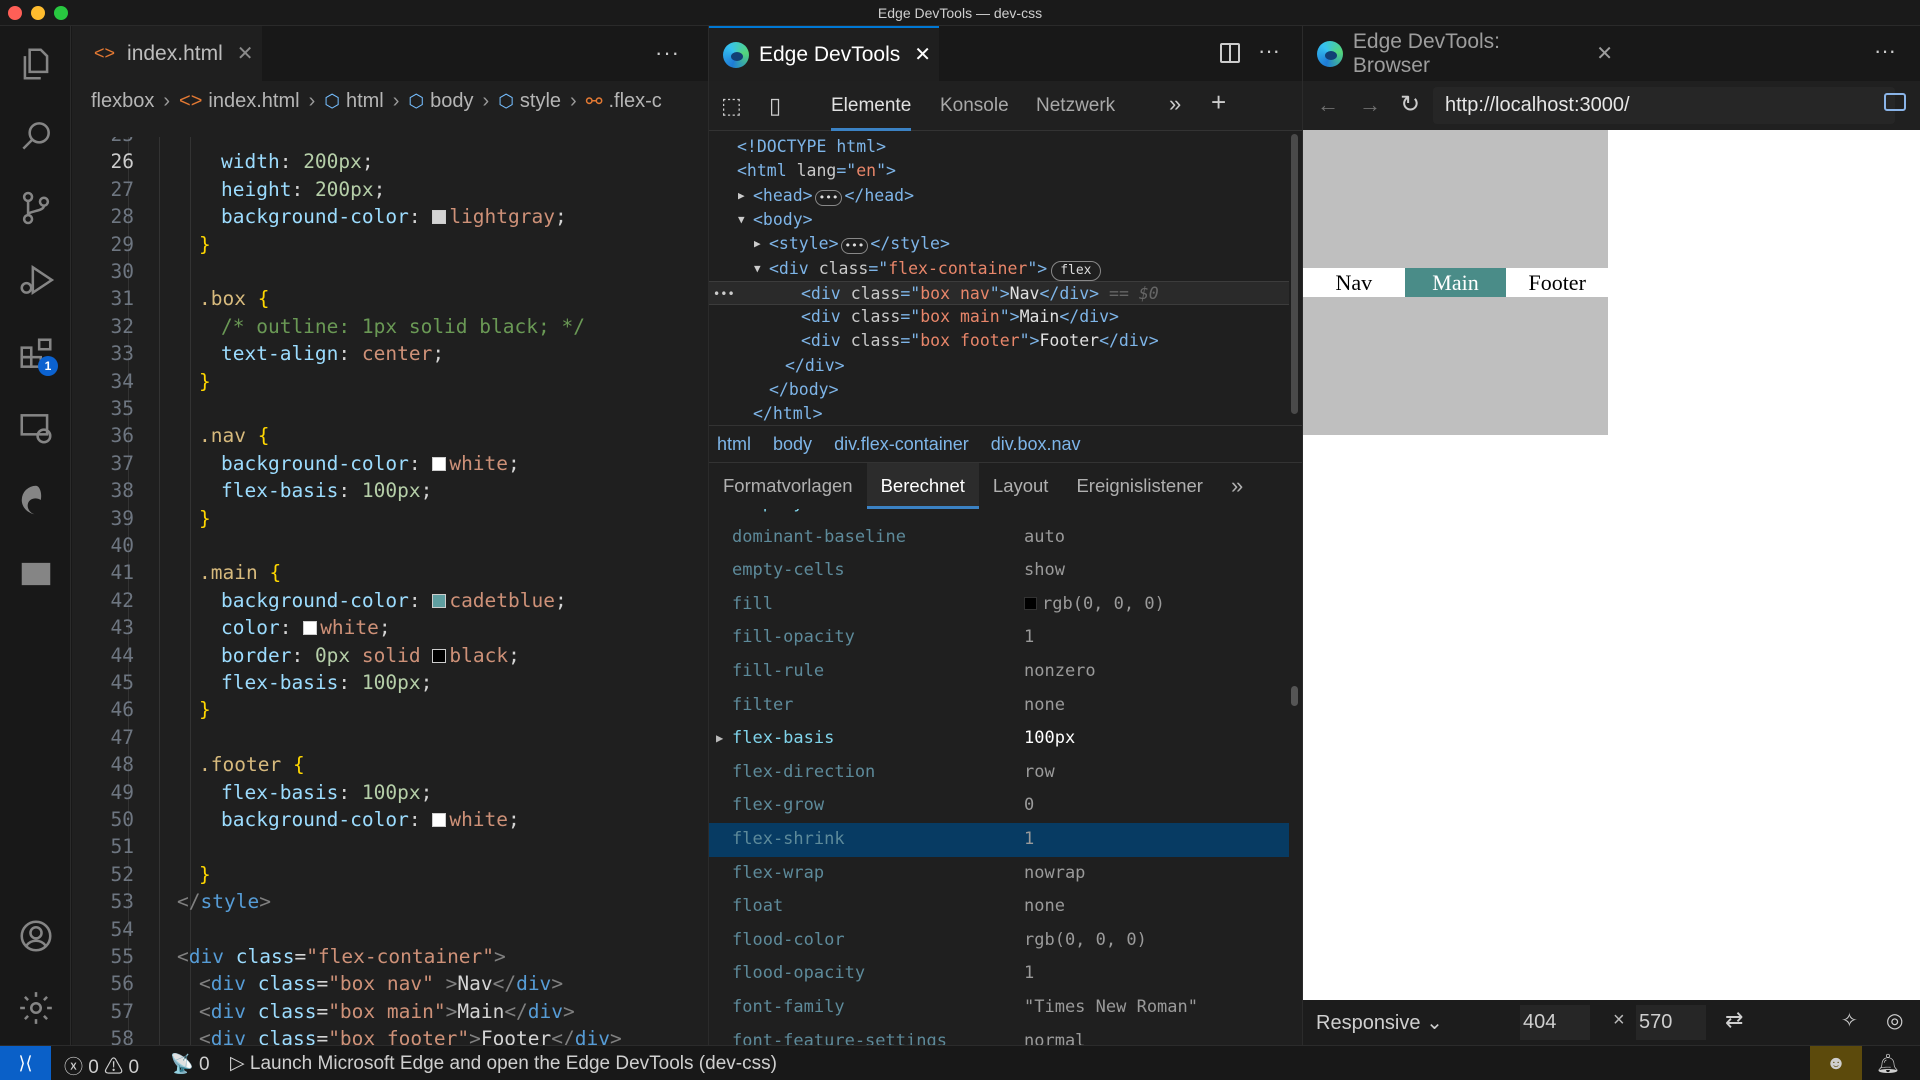 The width and height of the screenshot is (1920, 1080). I want to click on dom-node: ▶ <style> ••• </style>, so click(999, 244).